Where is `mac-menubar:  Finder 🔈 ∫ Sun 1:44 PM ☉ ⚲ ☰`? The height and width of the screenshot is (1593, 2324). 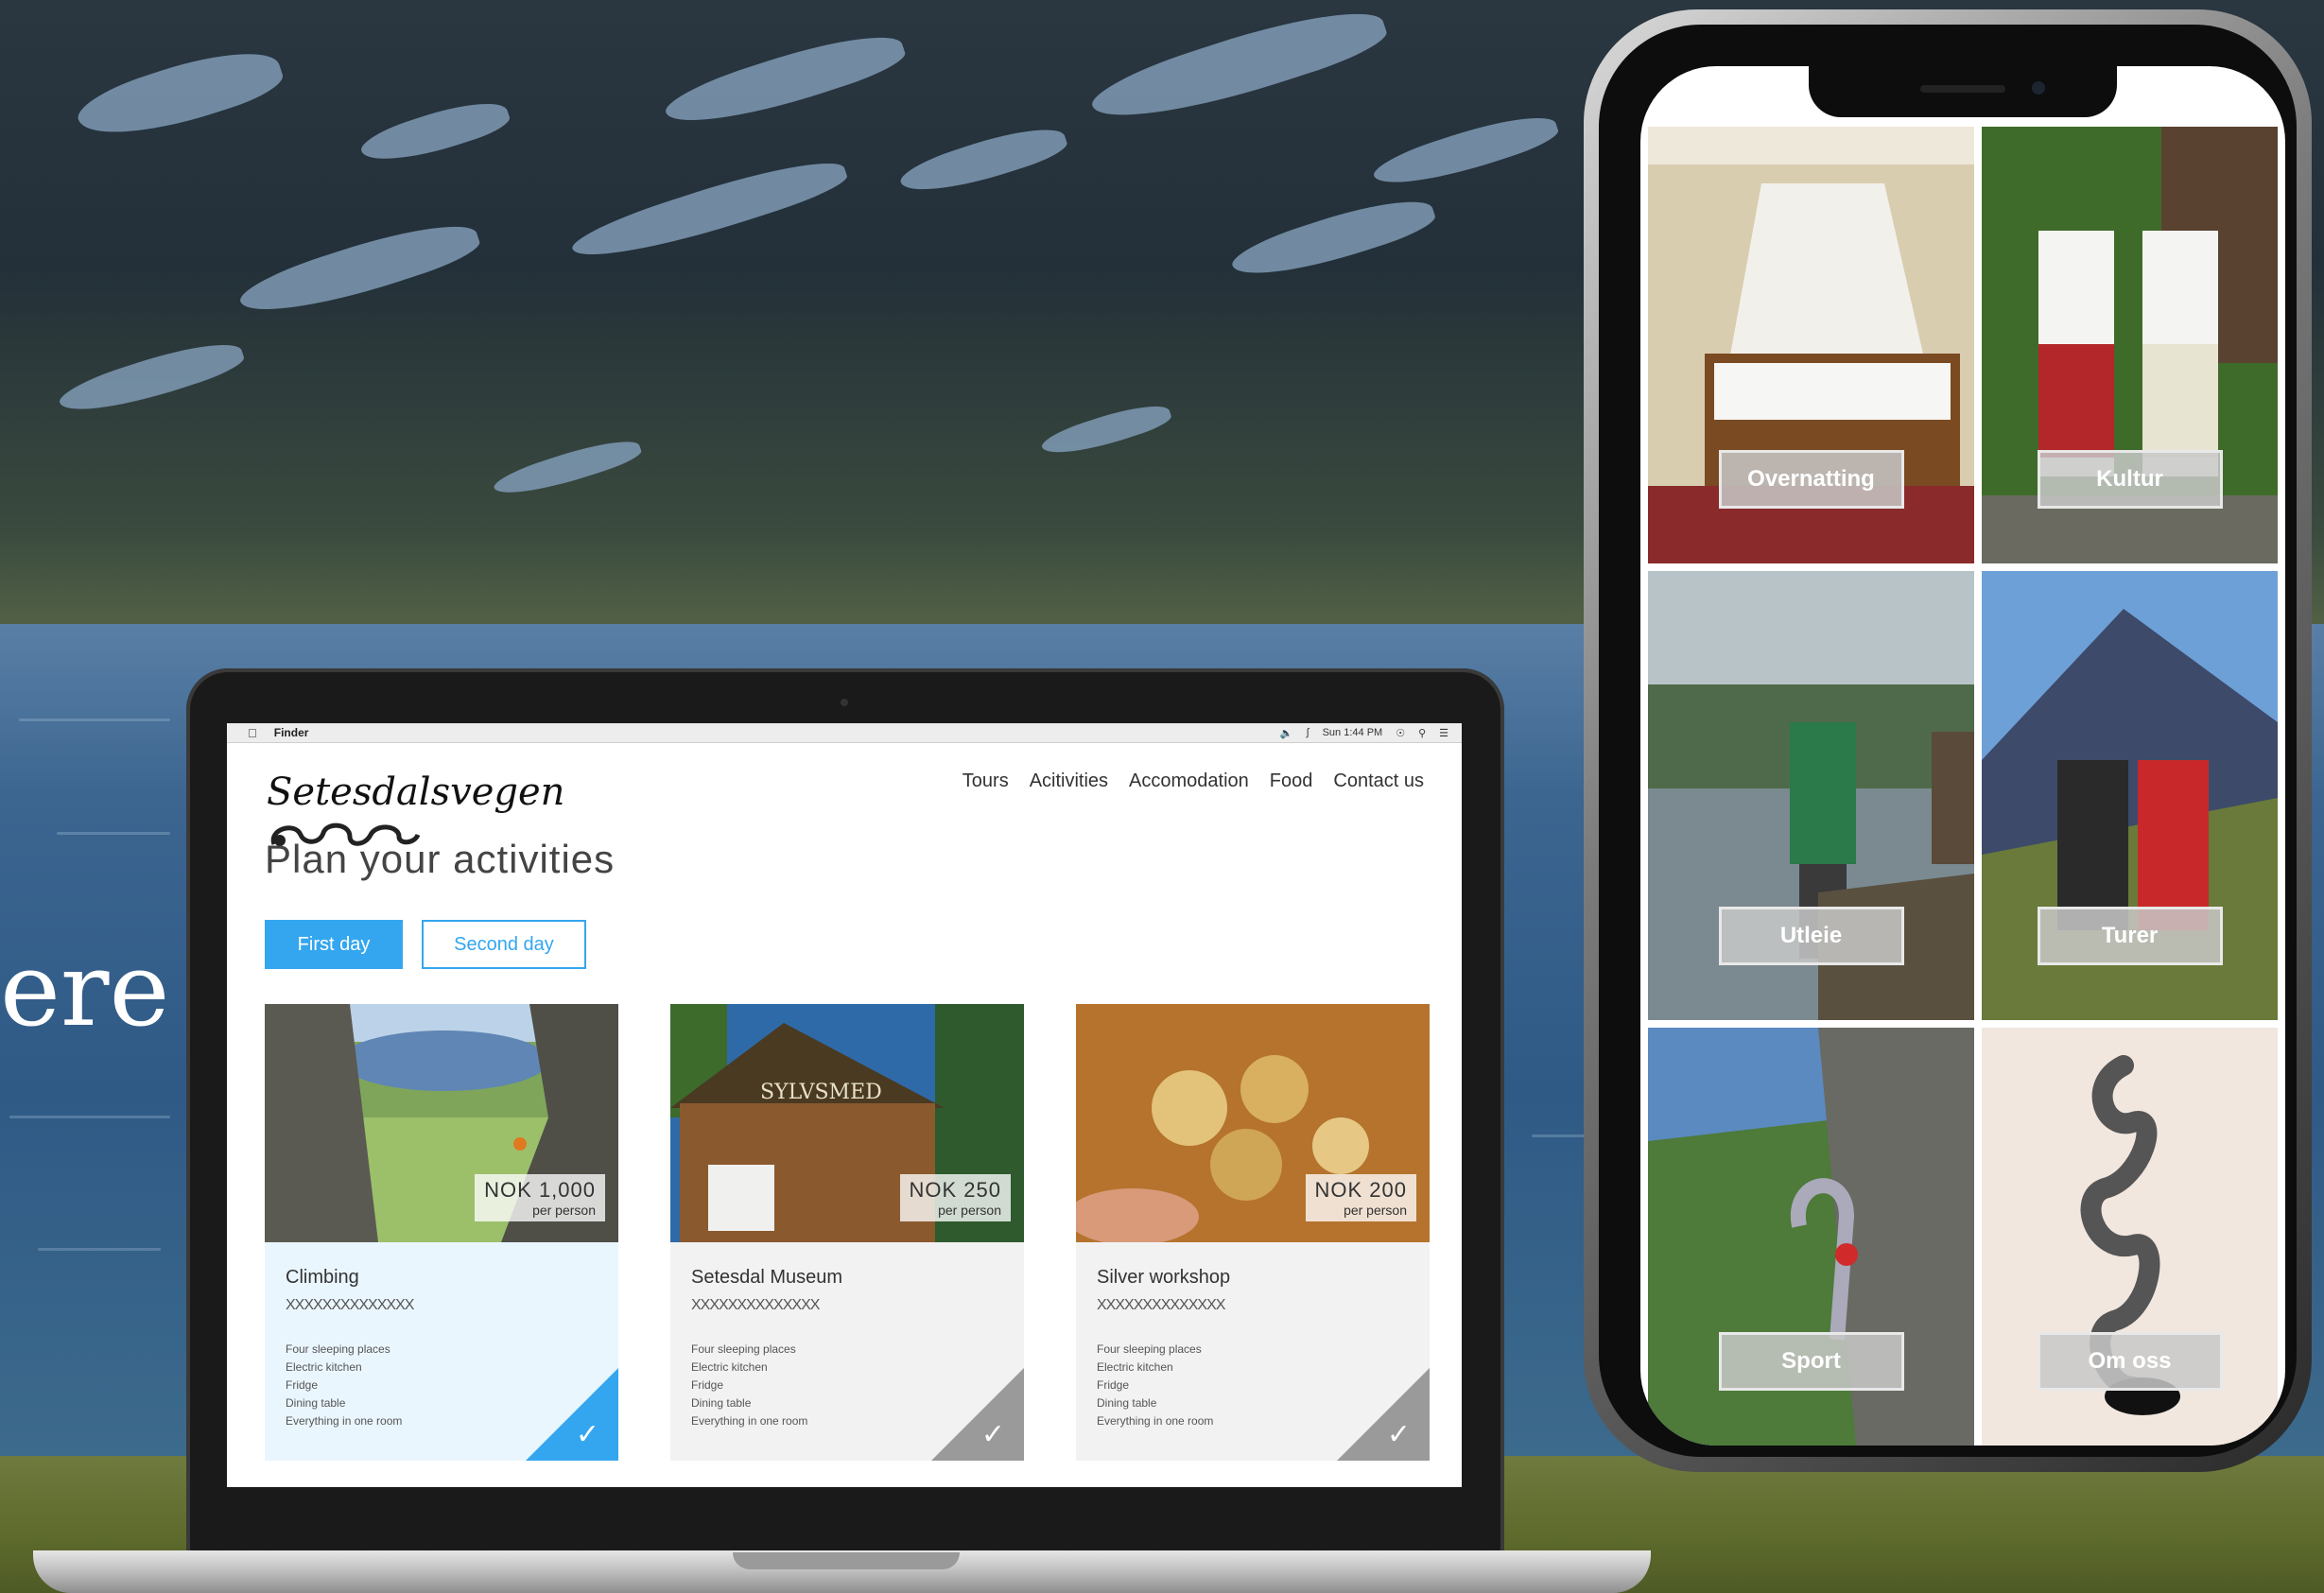
mac-menubar:  Finder 🔈 ∫ Sun 1:44 PM ☉ ⚲ ☰ is located at coordinates (844, 733).